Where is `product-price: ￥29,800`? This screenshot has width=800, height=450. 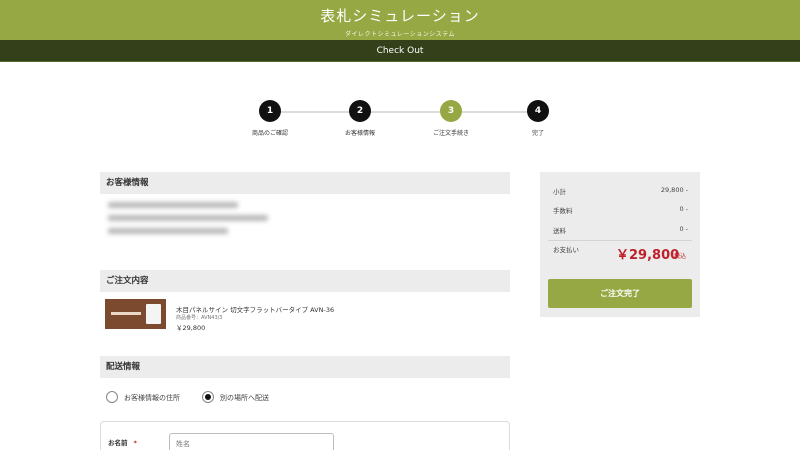
product-price: ￥29,800 is located at coordinates (191, 328).